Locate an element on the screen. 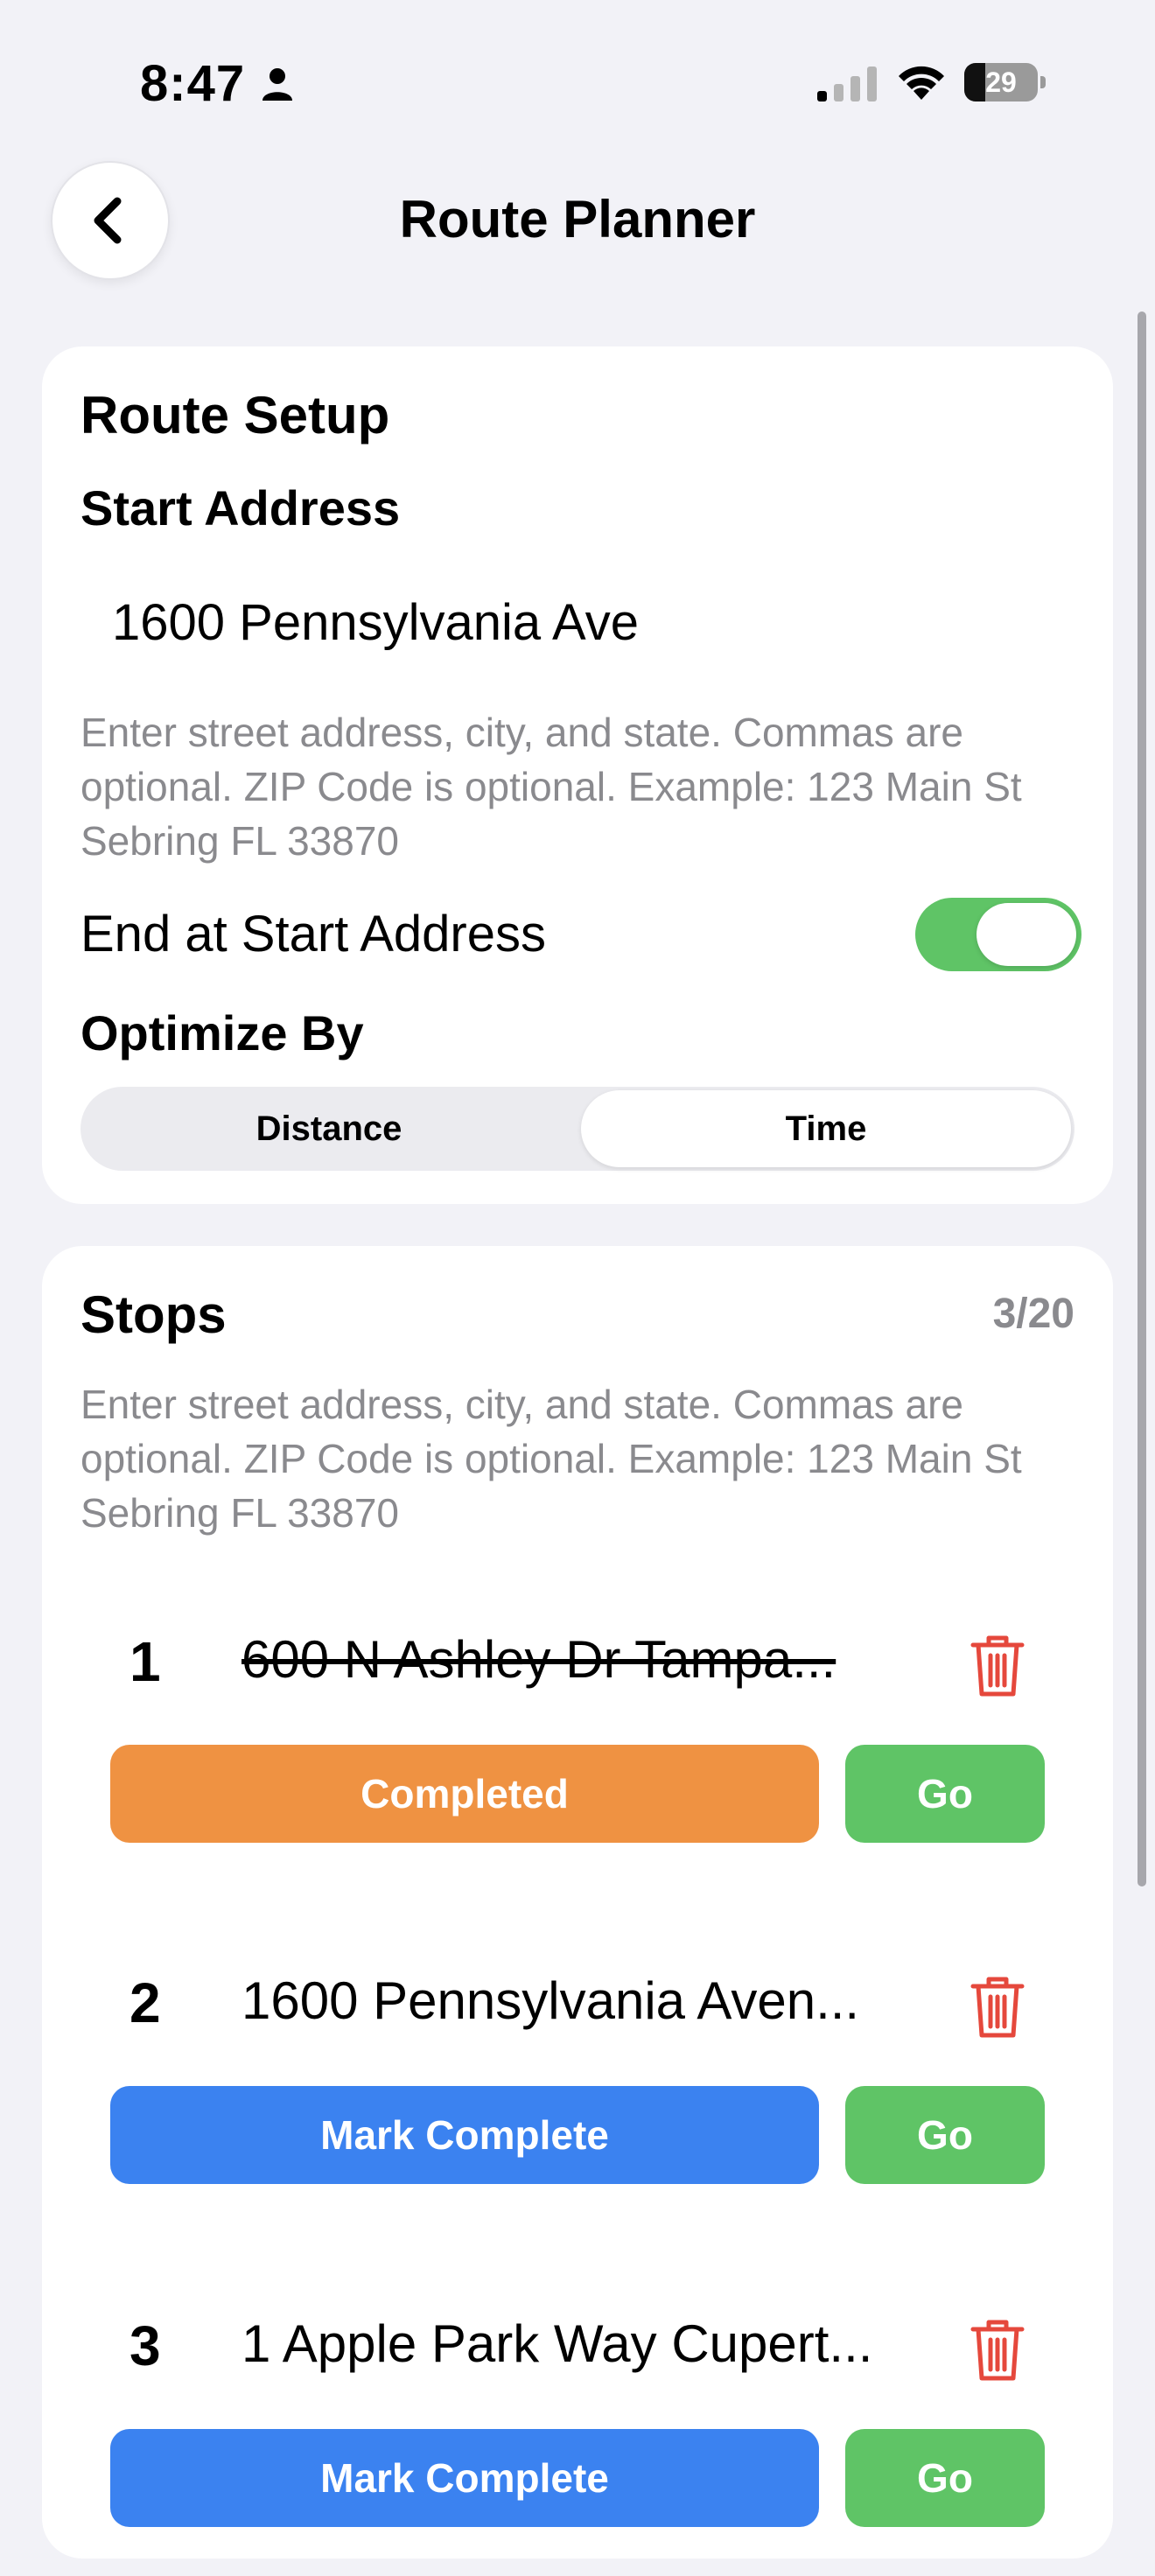  battery-icon: 29 is located at coordinates (1005, 82).